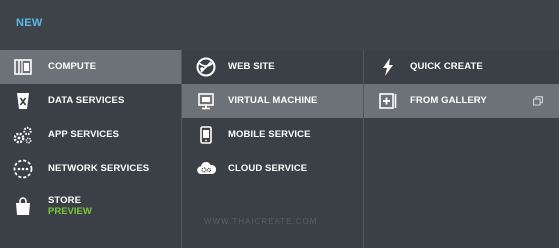 The height and width of the screenshot is (248, 559). Describe the element at coordinates (72, 66) in the screenshot. I see `category-label: COMPUTE` at that location.